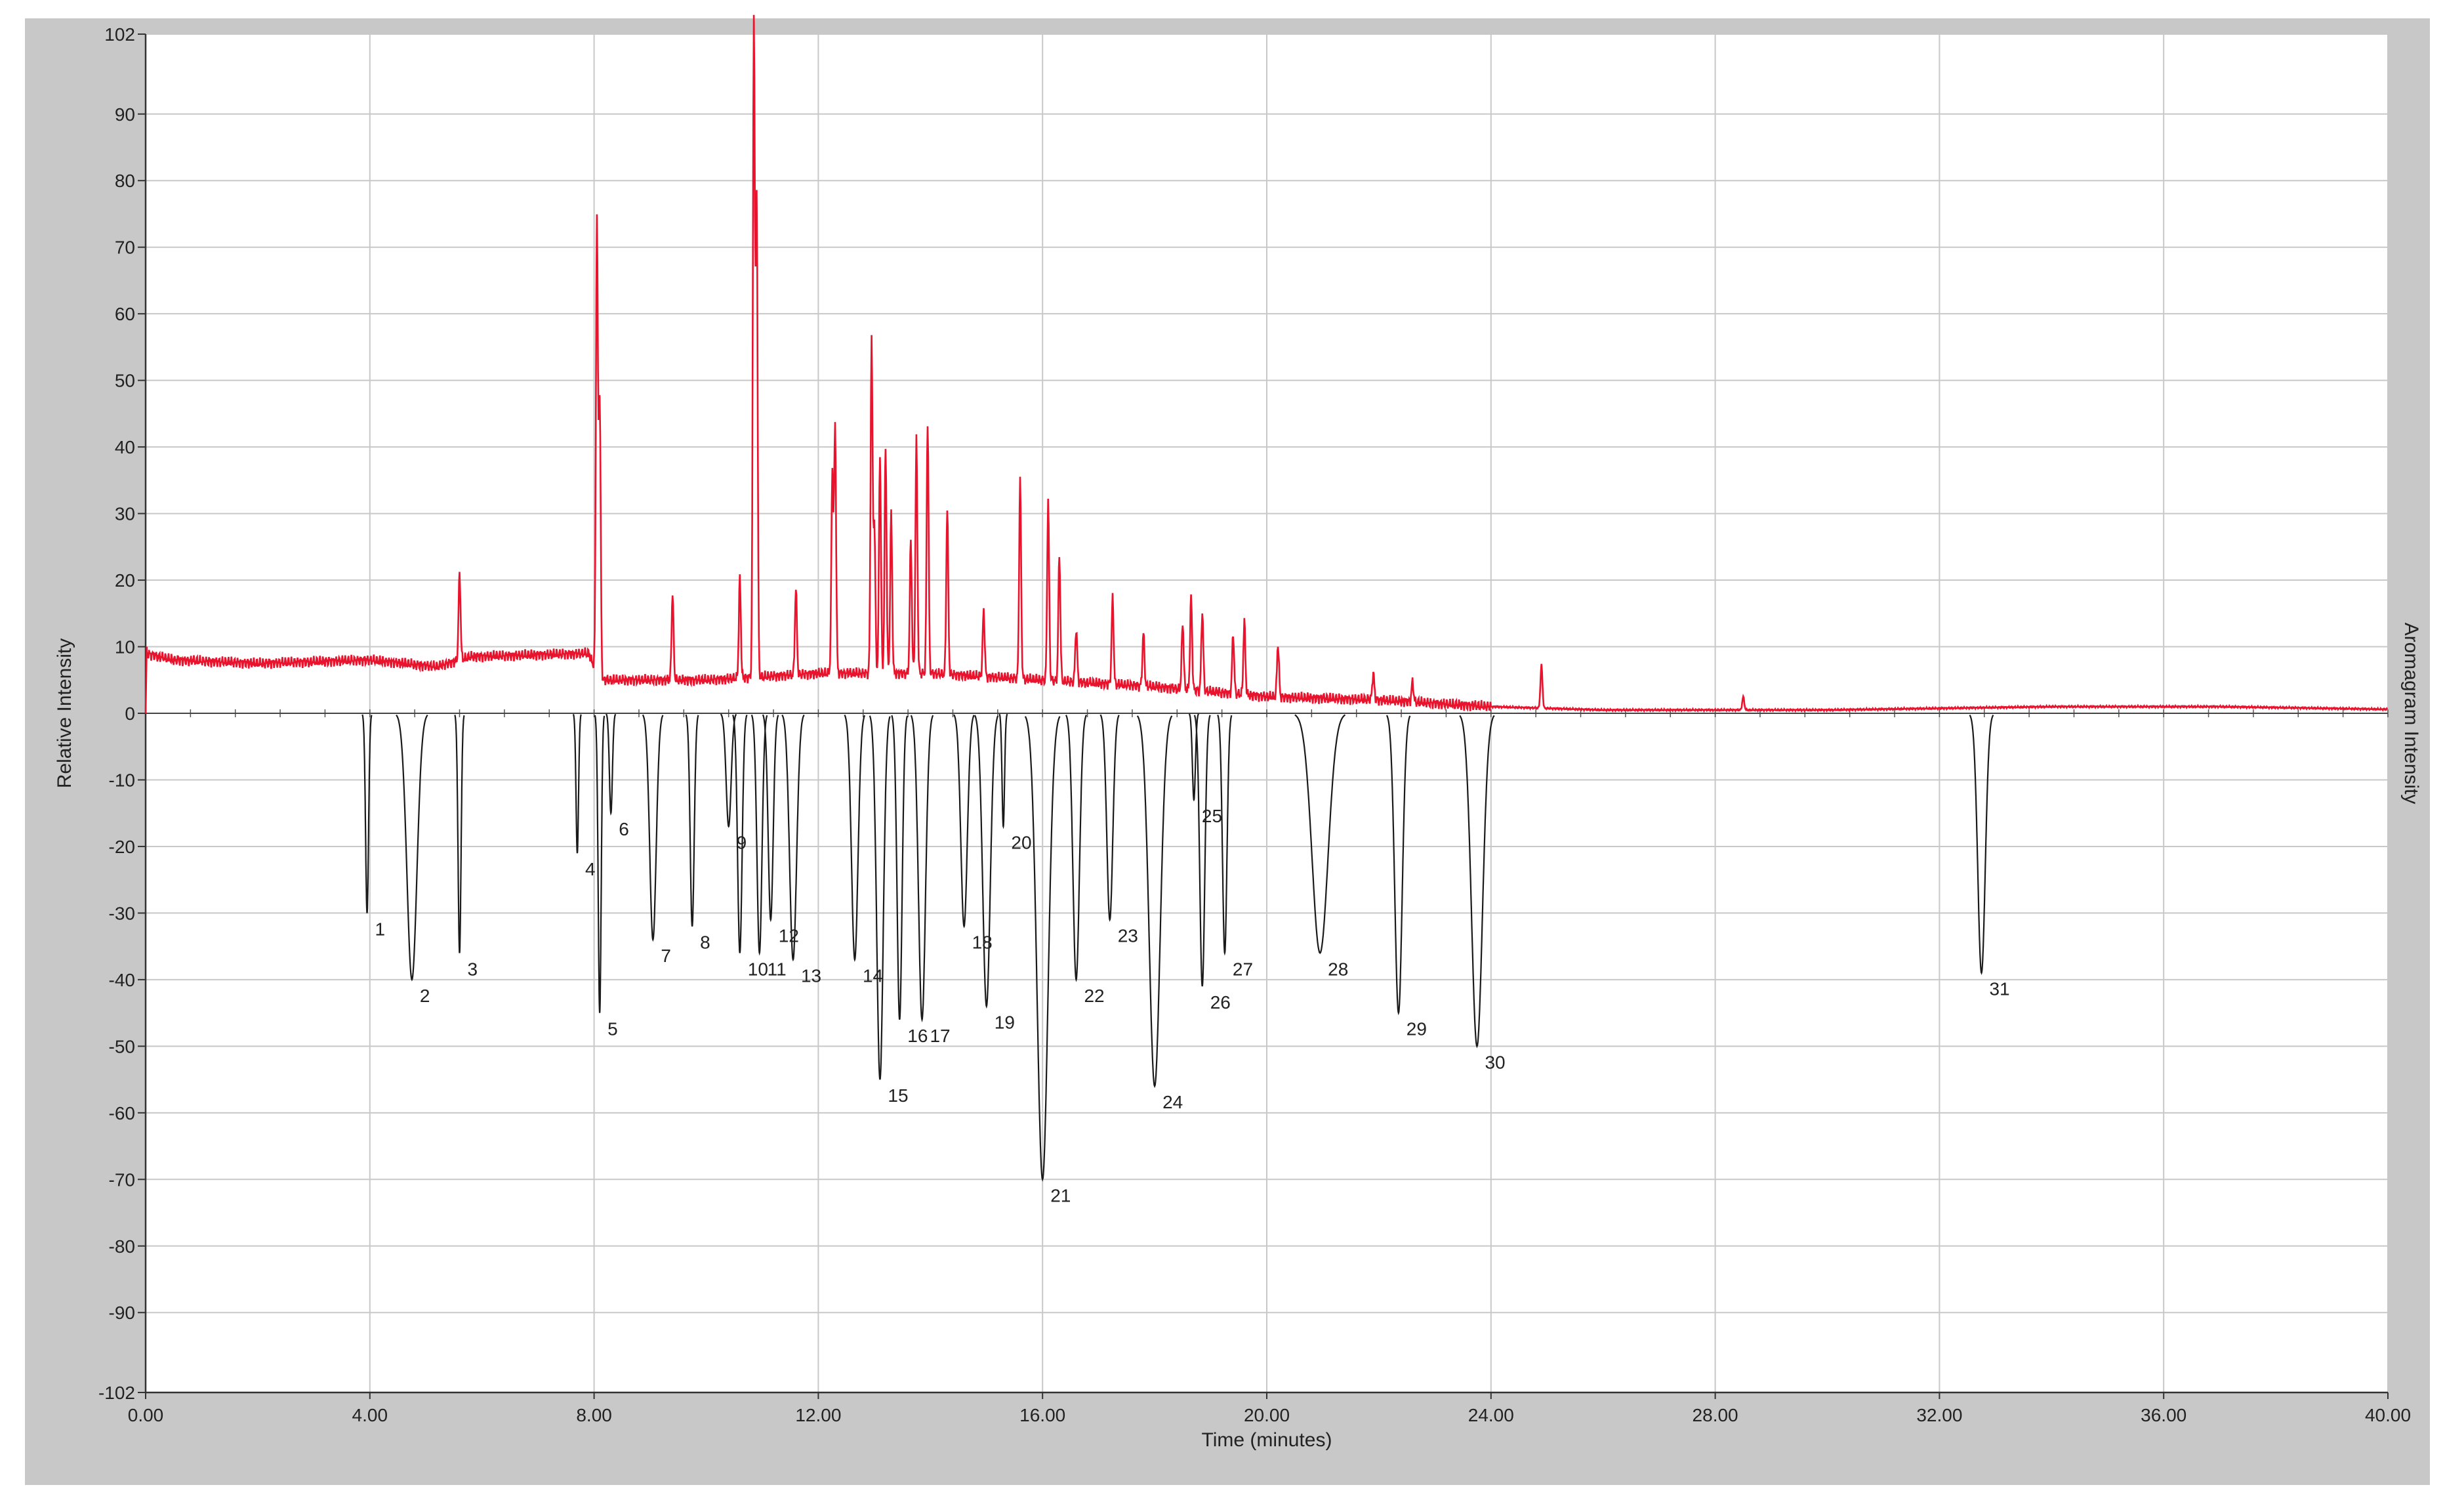 This screenshot has height=1506, width=2464. What do you see at coordinates (1495, 1062) in the screenshot?
I see `peak-label-30: 30` at bounding box center [1495, 1062].